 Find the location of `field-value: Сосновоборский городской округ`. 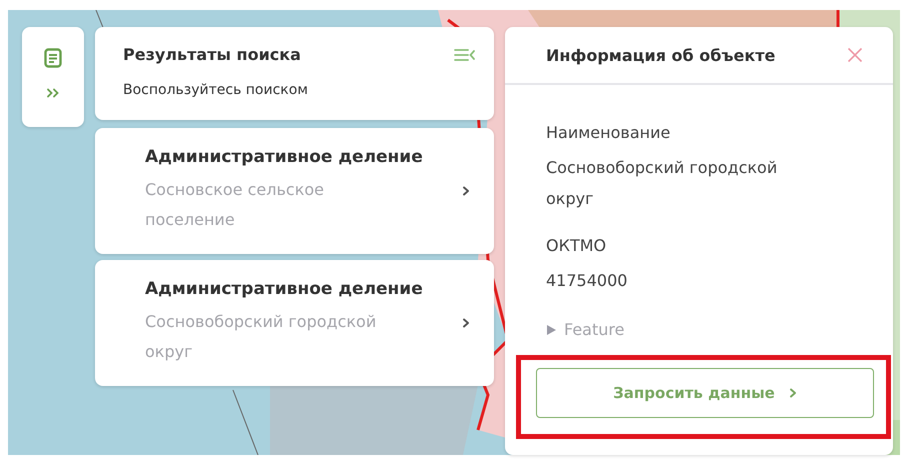

field-value: Сосновоборский городской округ is located at coordinates (662, 183).